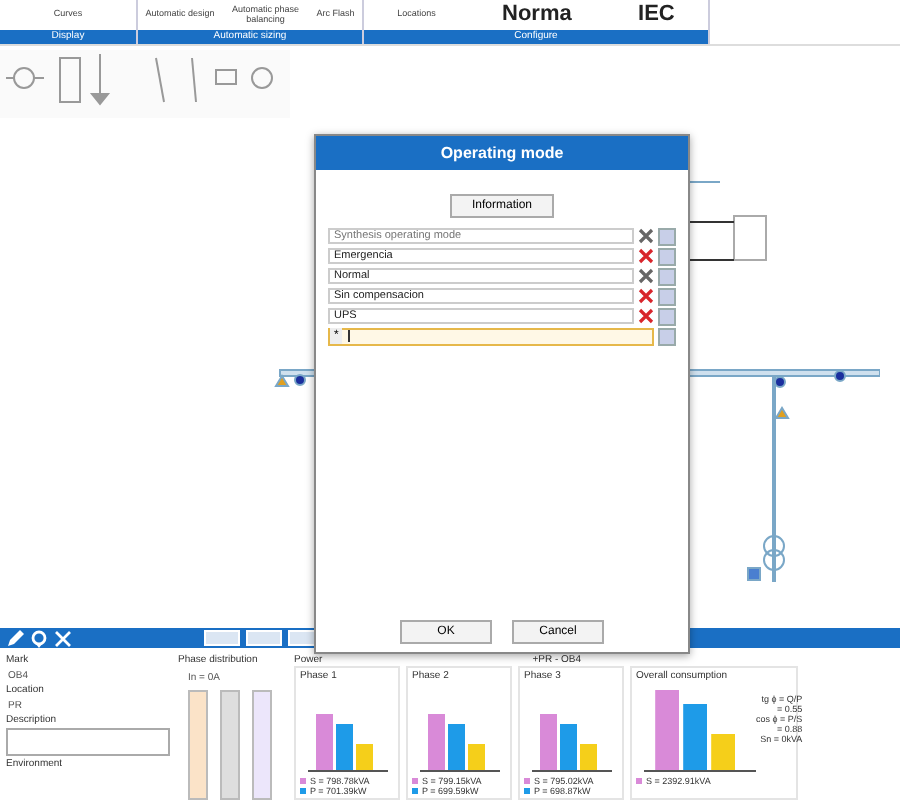 This screenshot has width=900, height=800. What do you see at coordinates (700, 730) in the screenshot?
I see `bar-chart-drawing` at bounding box center [700, 730].